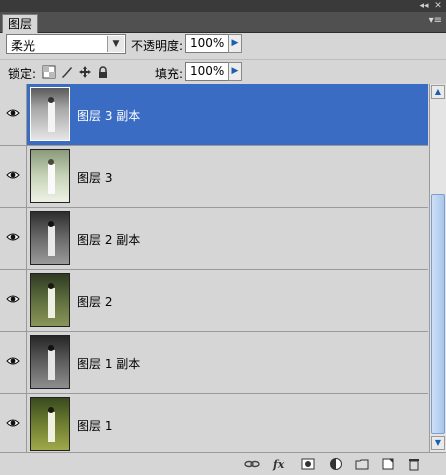 The image size is (446, 475). What do you see at coordinates (214, 239) in the screenshot?
I see `layer-row: 图层 2 副本` at bounding box center [214, 239].